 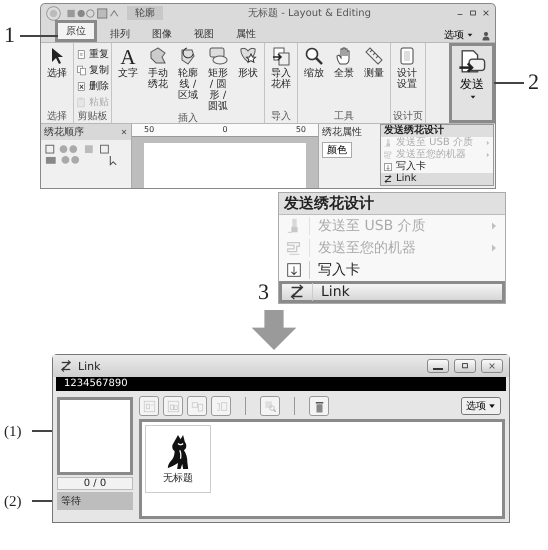 What do you see at coordinates (178, 478) in the screenshot?
I see `design-name: 无标题` at bounding box center [178, 478].